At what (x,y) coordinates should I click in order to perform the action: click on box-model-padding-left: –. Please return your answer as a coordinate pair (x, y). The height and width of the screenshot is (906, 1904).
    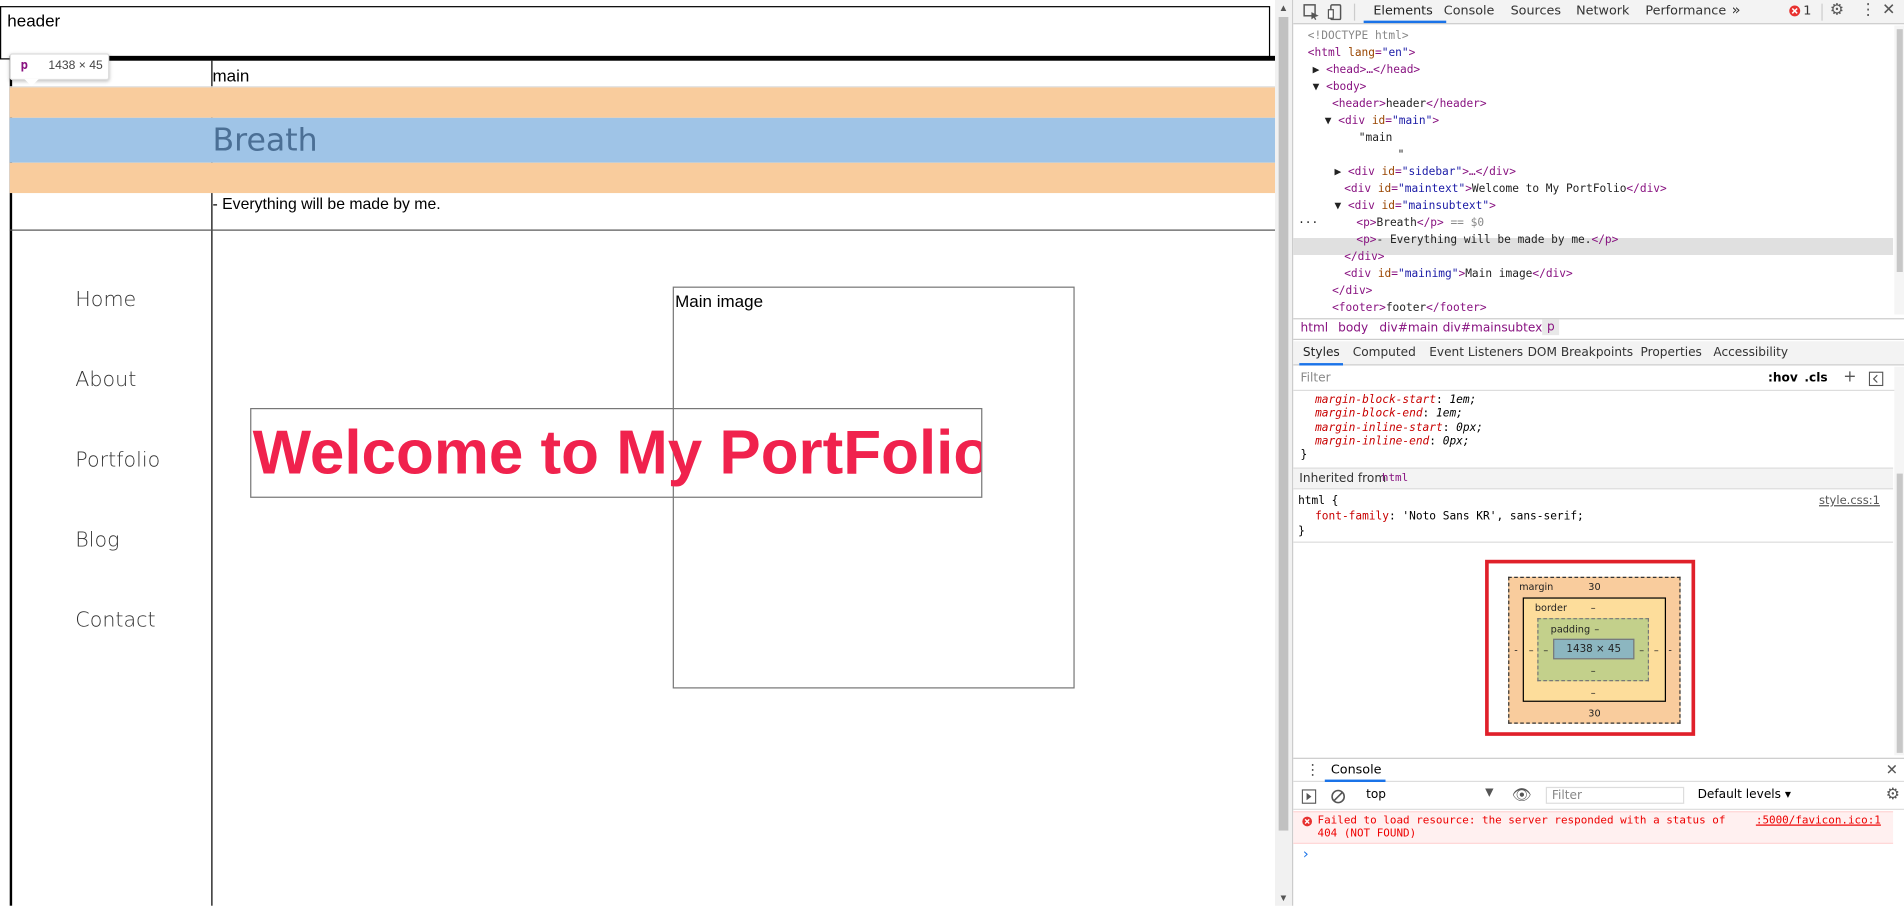
    Looking at the image, I should click on (1545, 650).